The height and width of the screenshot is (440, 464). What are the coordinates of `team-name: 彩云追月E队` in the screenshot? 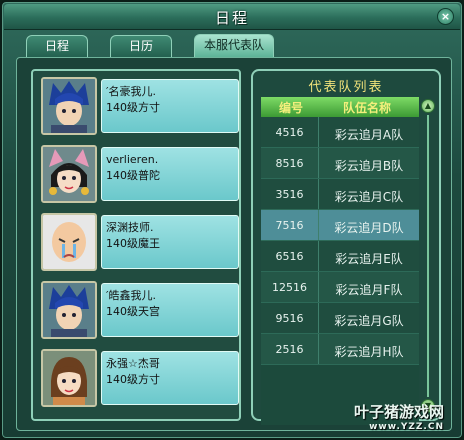 It's located at (369, 259).